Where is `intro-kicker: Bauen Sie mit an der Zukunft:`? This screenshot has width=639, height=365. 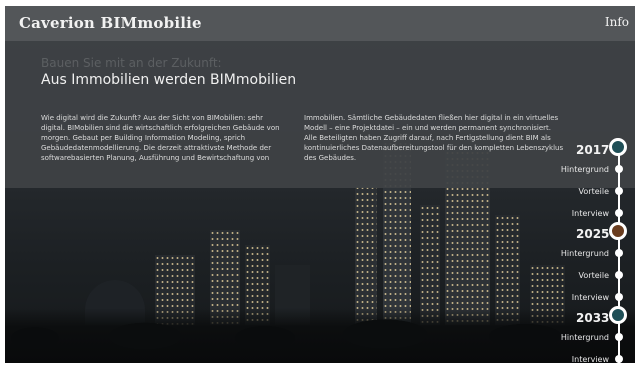
intro-kicker: Bauen Sie mit an der Zukunft: is located at coordinates (131, 63).